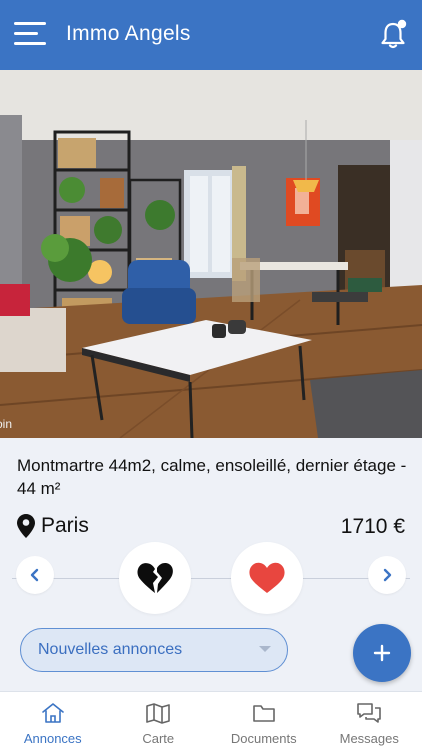 The height and width of the screenshot is (750, 422). Describe the element at coordinates (265, 649) in the screenshot. I see `caret-down-icon` at that location.